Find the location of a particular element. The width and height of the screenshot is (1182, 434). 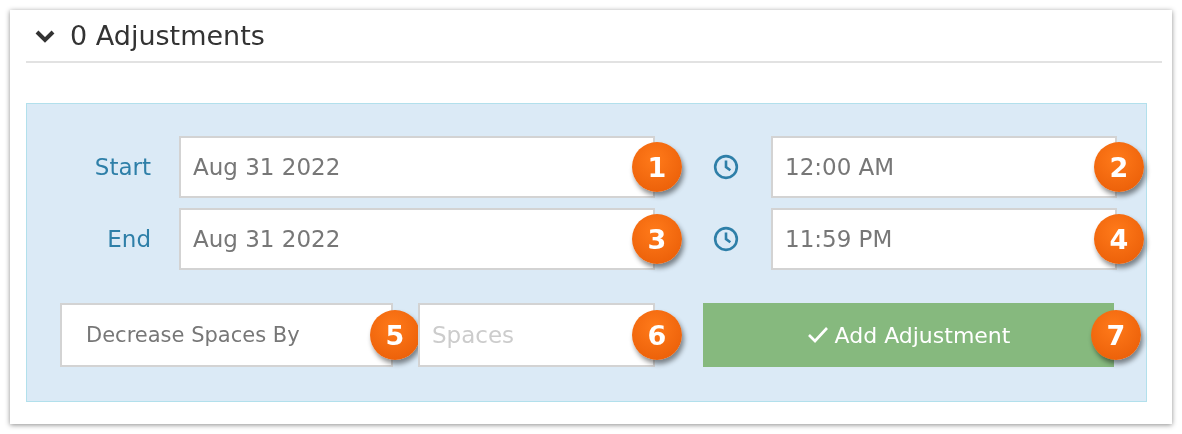

number-badge: 7 is located at coordinates (1116, 335).